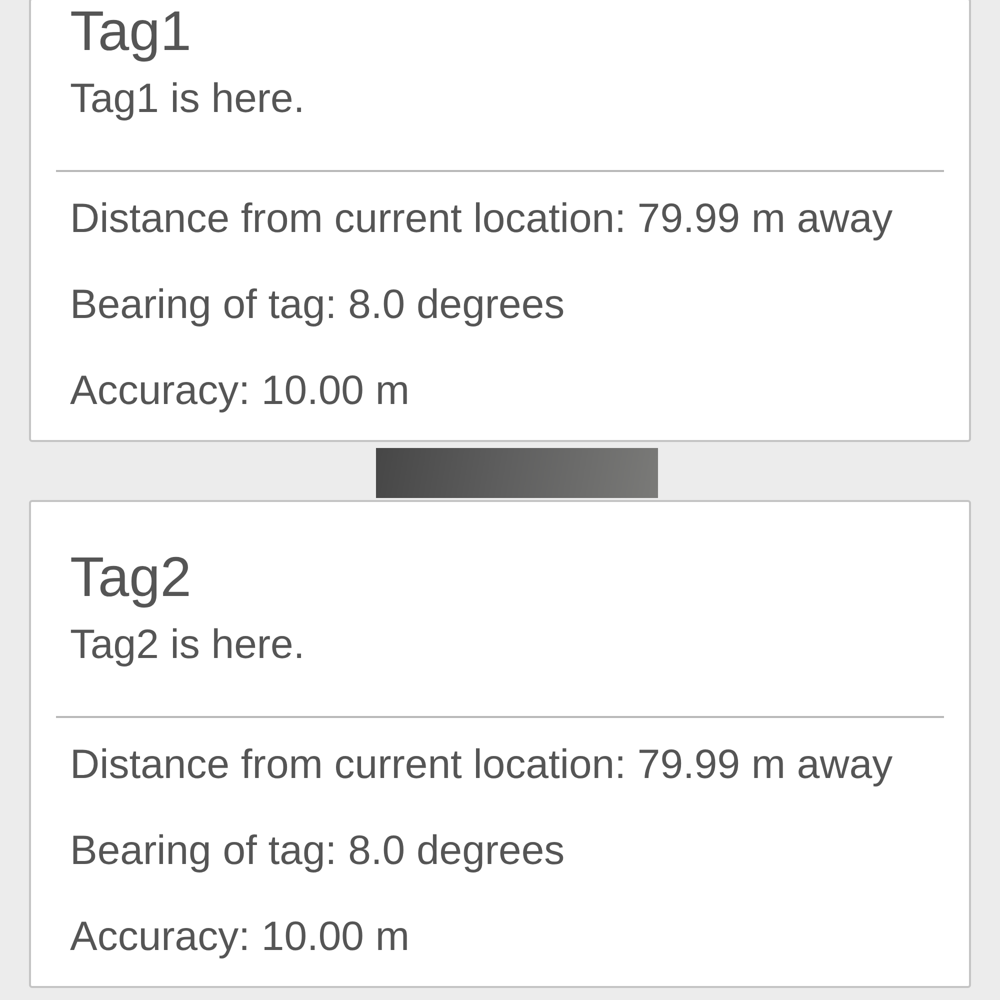 The width and height of the screenshot is (1000, 1000). Describe the element at coordinates (131, 31) in the screenshot. I see `card-title: Tag1` at that location.